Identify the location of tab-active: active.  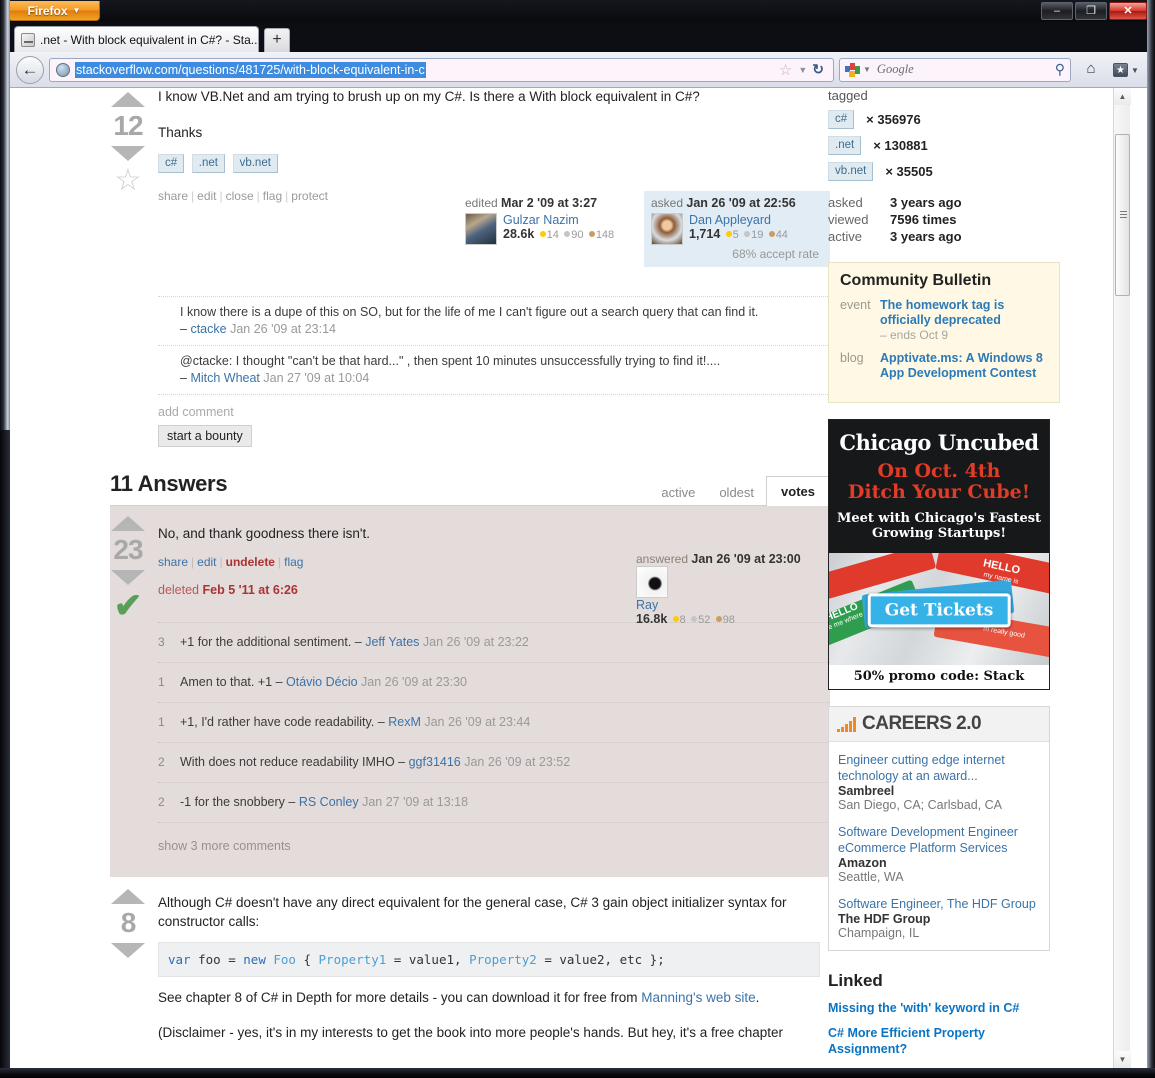
(678, 492).